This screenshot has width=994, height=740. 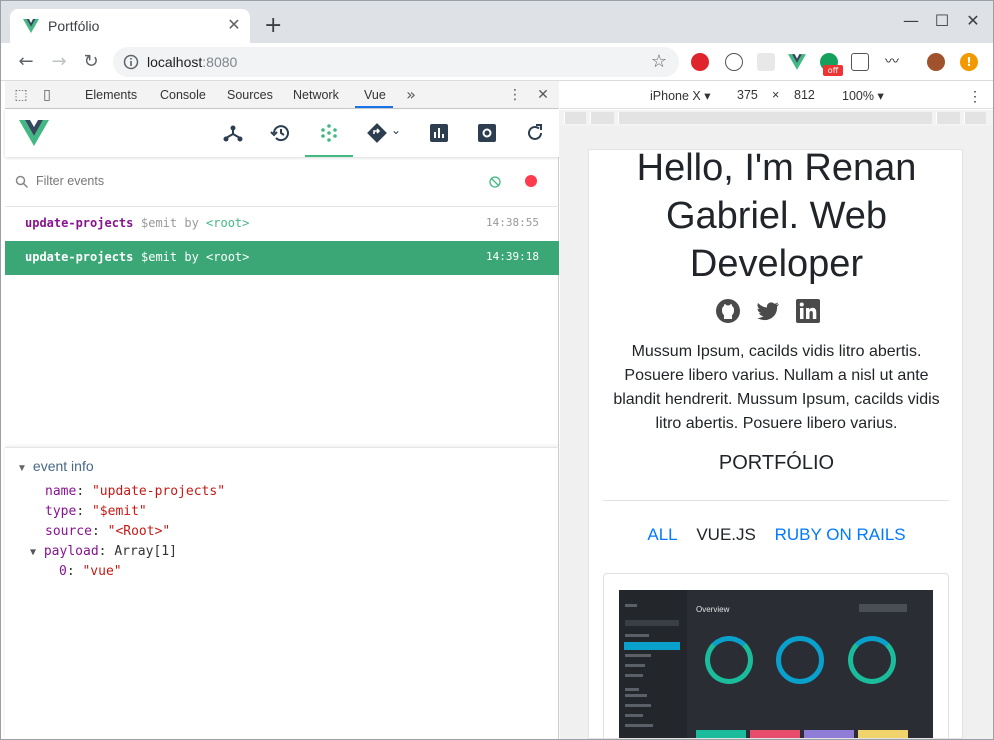 I want to click on site-info-icon, so click(x=131, y=62).